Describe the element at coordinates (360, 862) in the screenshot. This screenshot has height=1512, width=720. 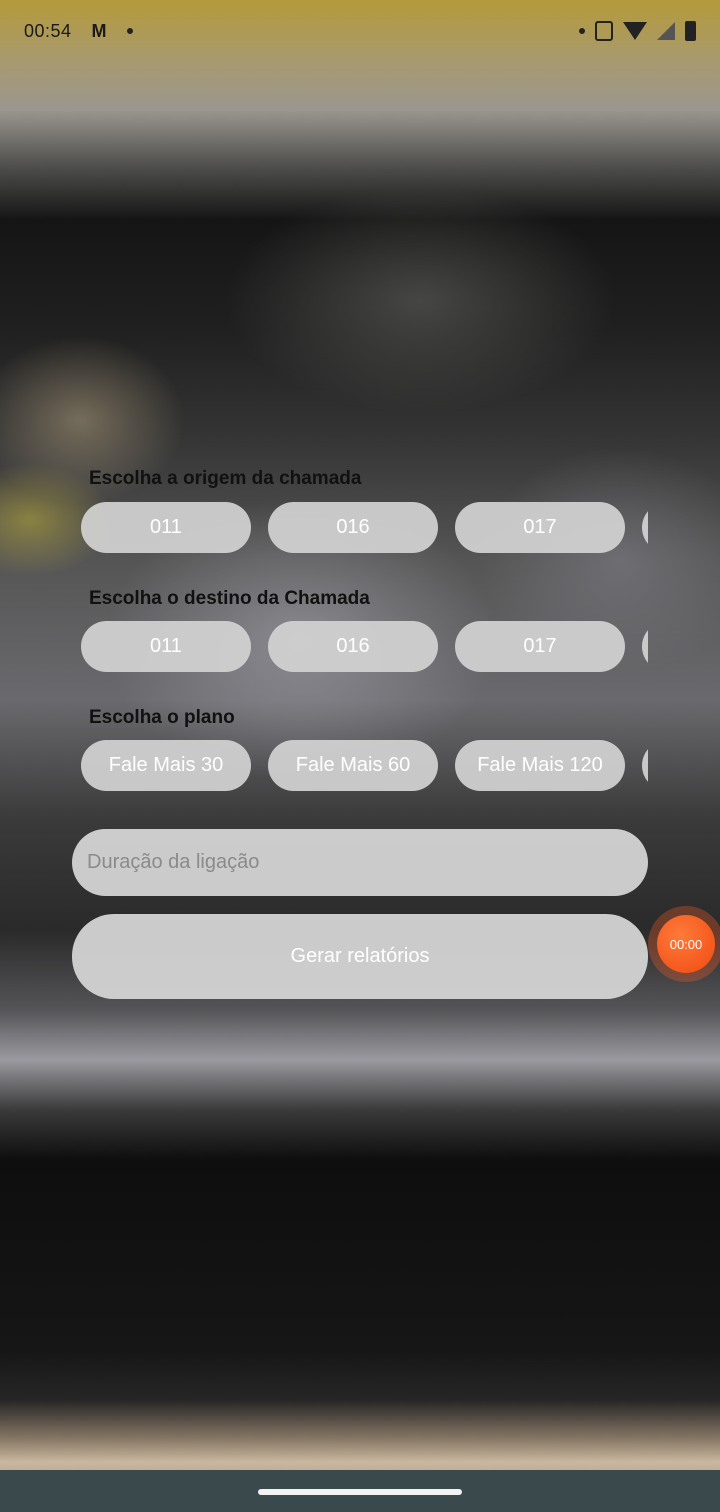
I see `duration-input: Duração da ligação` at that location.